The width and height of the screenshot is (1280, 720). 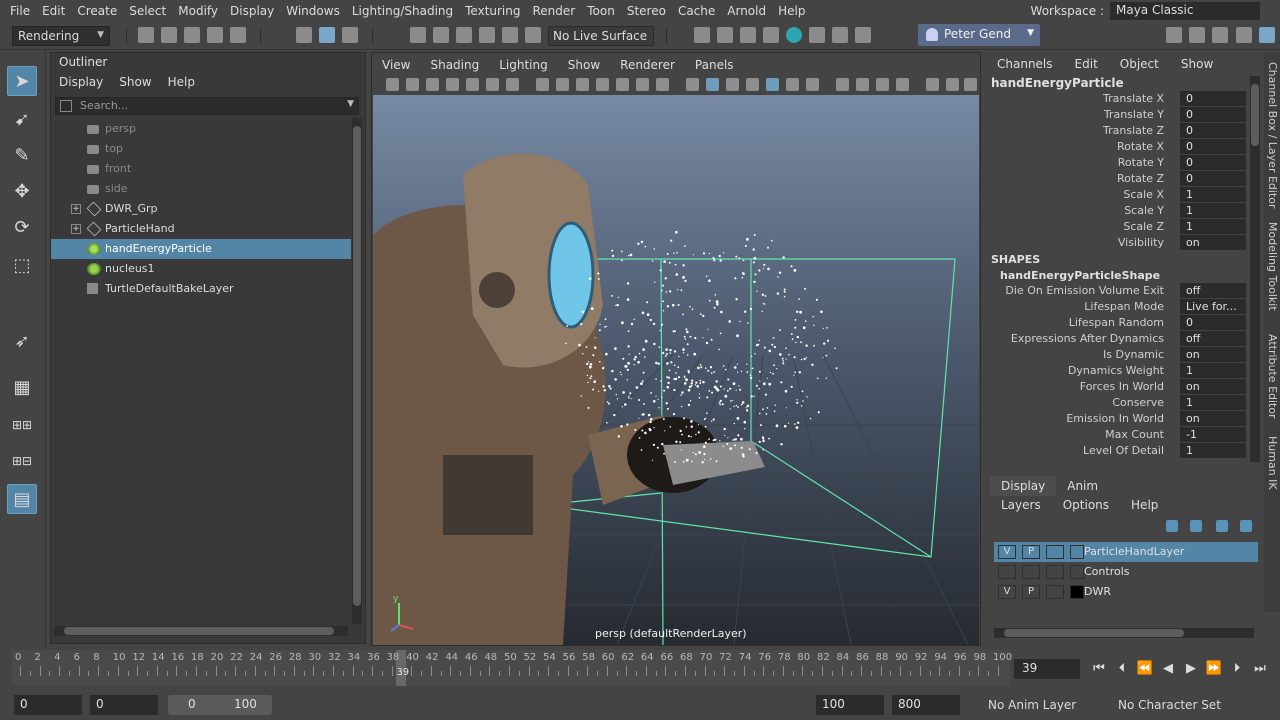 What do you see at coordinates (601, 36) in the screenshot?
I see `live-surface-field: No Live Surface` at bounding box center [601, 36].